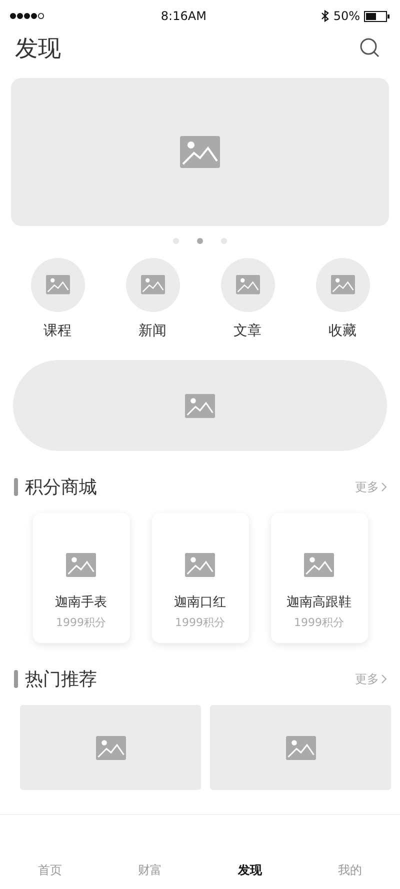 The height and width of the screenshot is (889, 400). I want to click on shortcut-label: 课程, so click(58, 331).